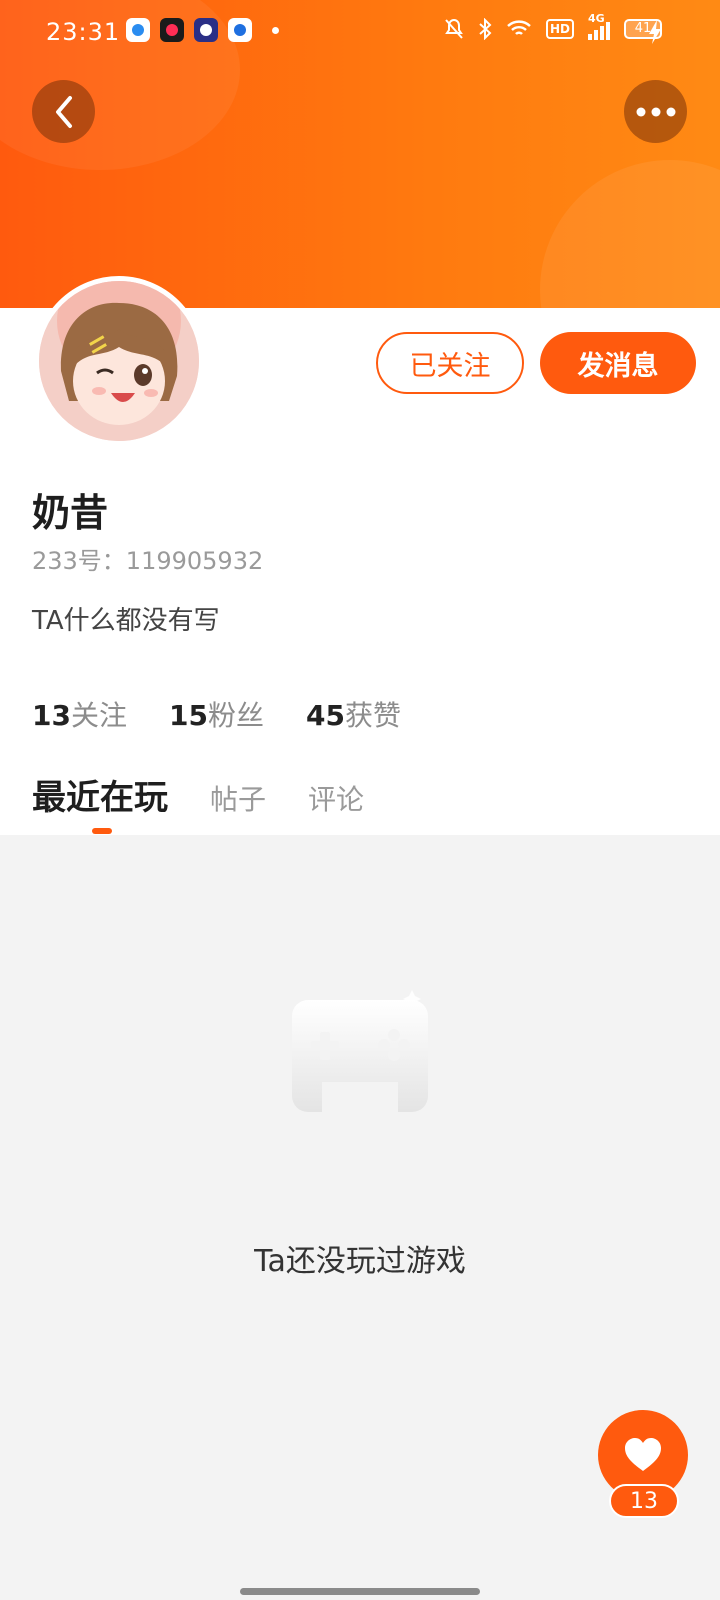  I want to click on empty-state-text: Ta还没玩过游戏, so click(360, 1261).